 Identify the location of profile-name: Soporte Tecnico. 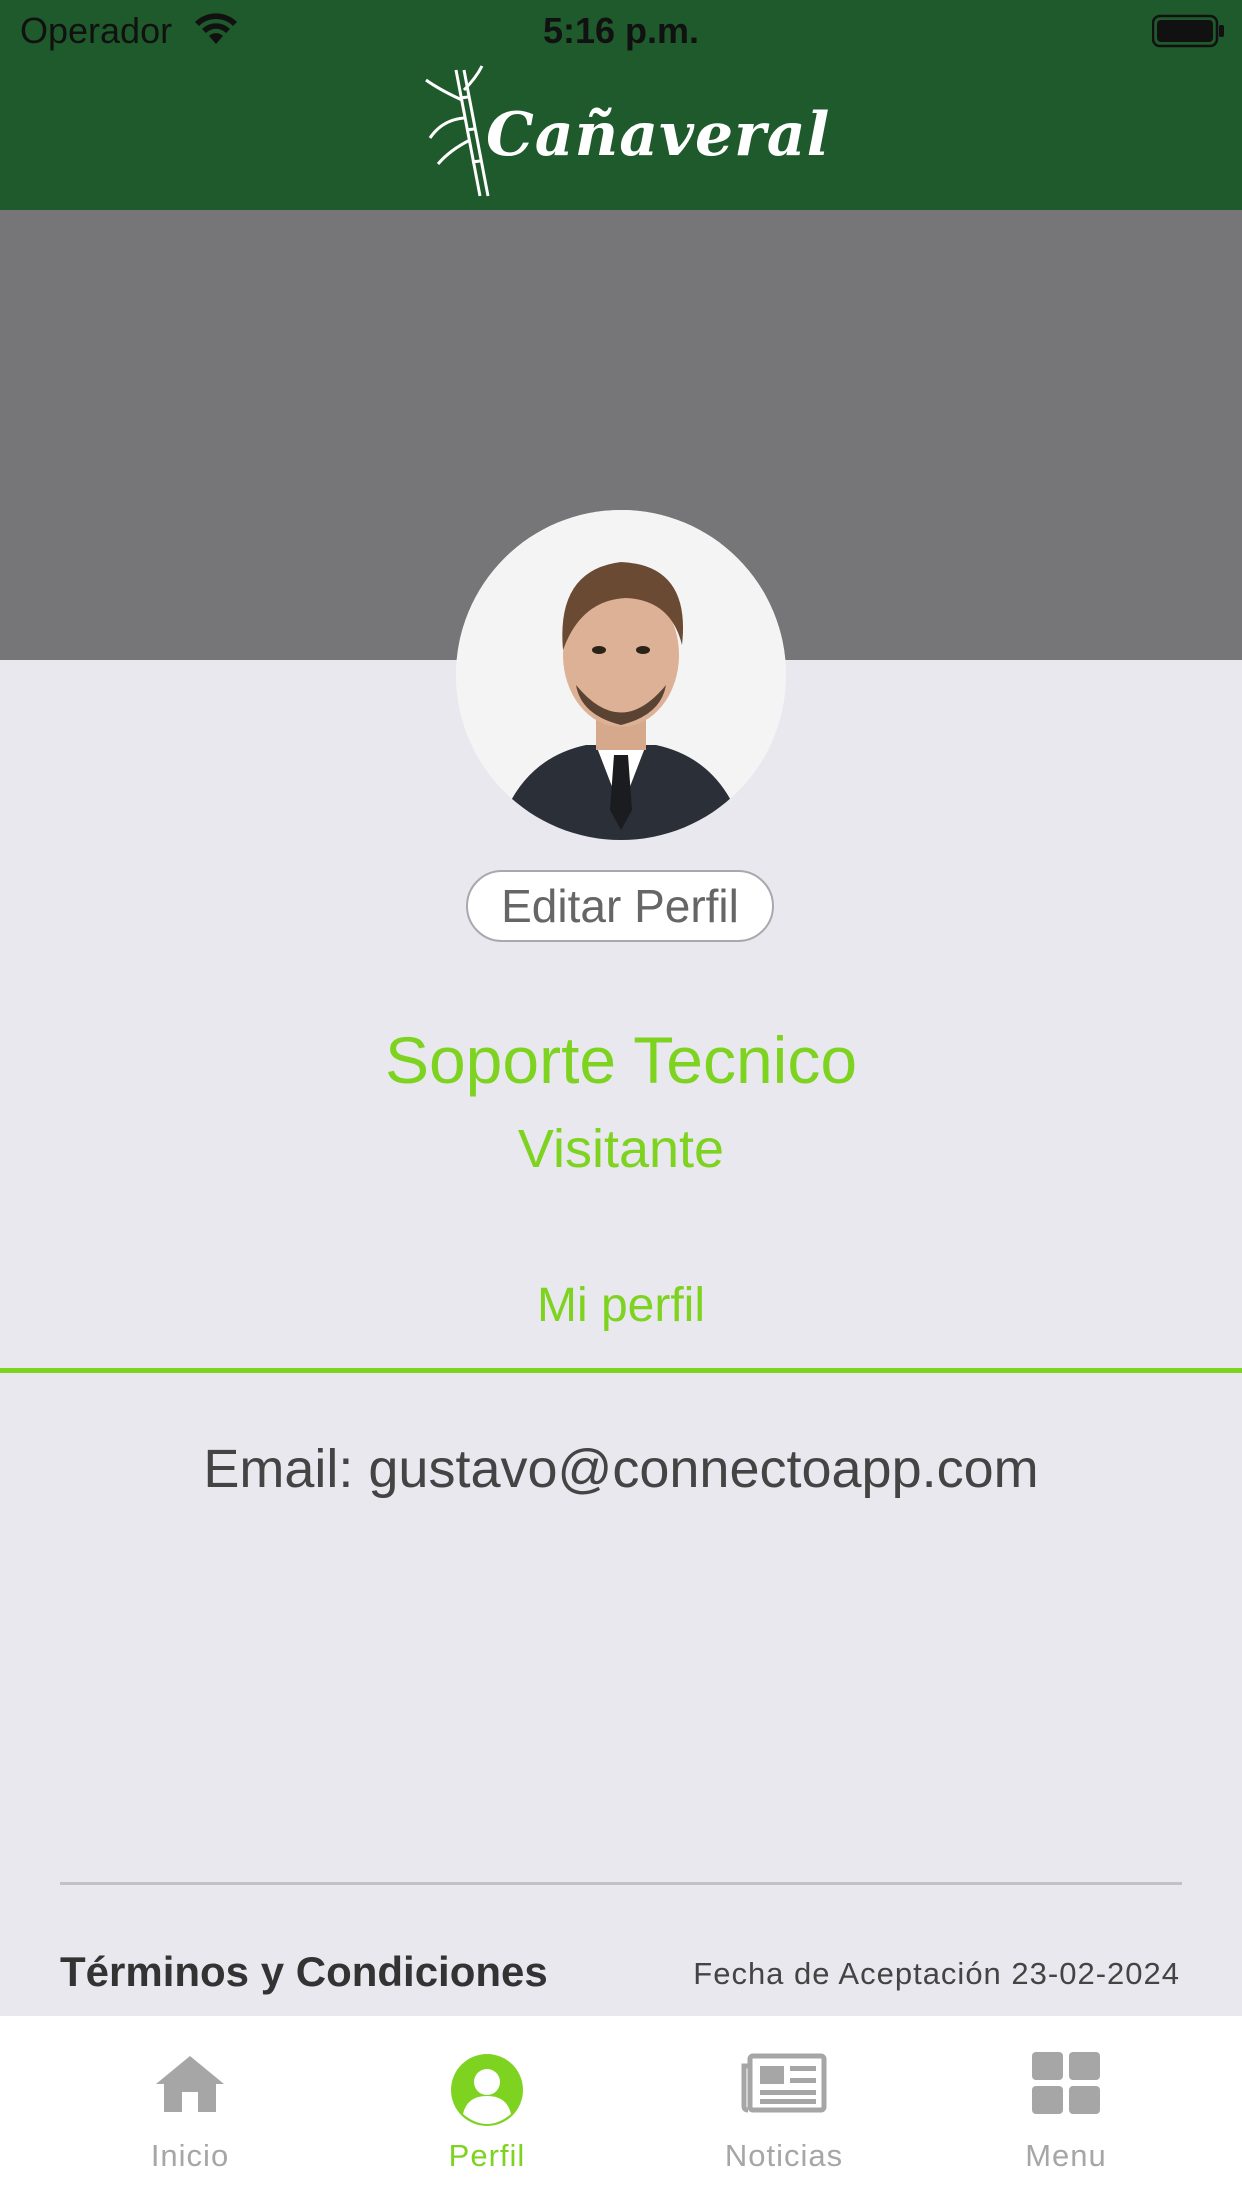
(621, 1060).